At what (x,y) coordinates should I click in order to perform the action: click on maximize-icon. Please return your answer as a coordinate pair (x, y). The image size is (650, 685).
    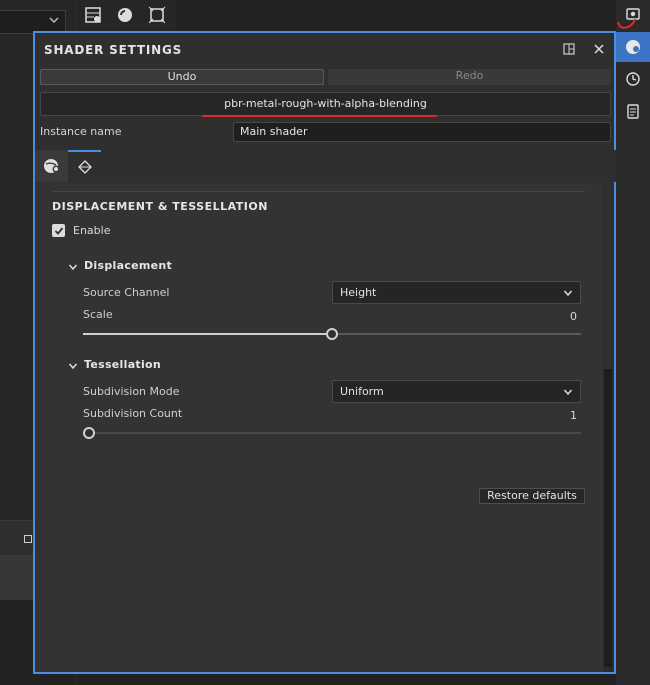
    Looking at the image, I should click on (28, 539).